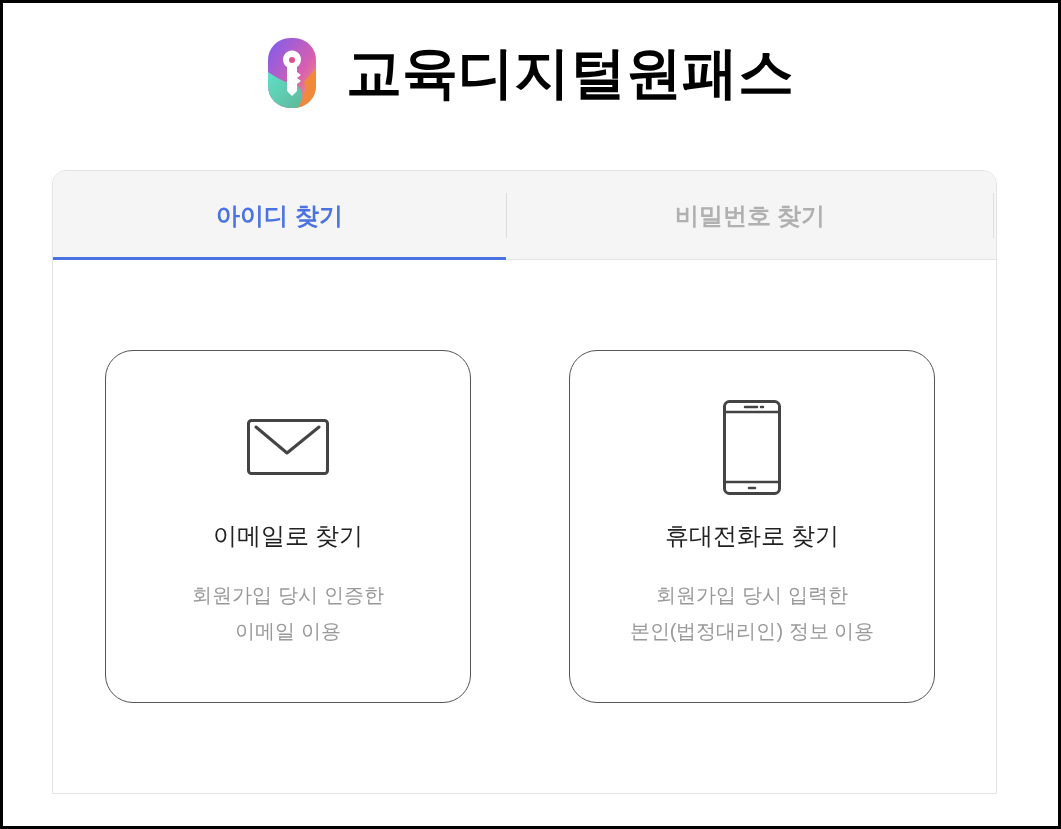  Describe the element at coordinates (569, 73) in the screenshot. I see `site-title: 교육디지털원패스` at that location.